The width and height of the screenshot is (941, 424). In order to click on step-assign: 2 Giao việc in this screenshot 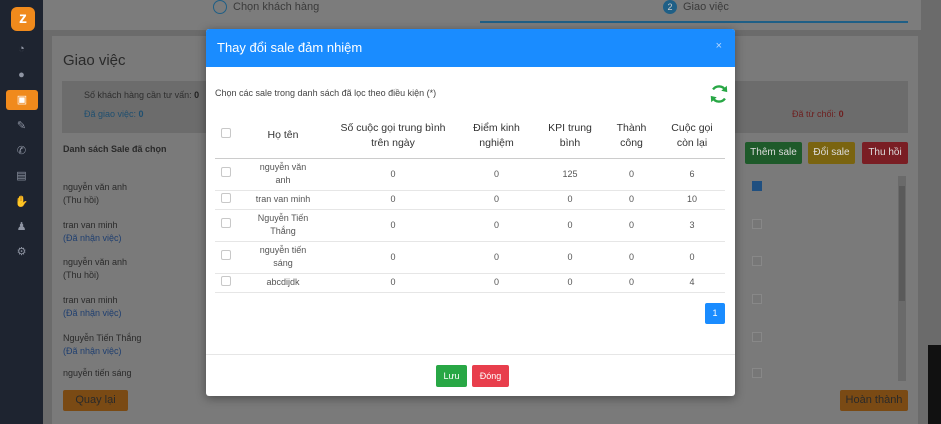, I will do `click(696, 7)`.